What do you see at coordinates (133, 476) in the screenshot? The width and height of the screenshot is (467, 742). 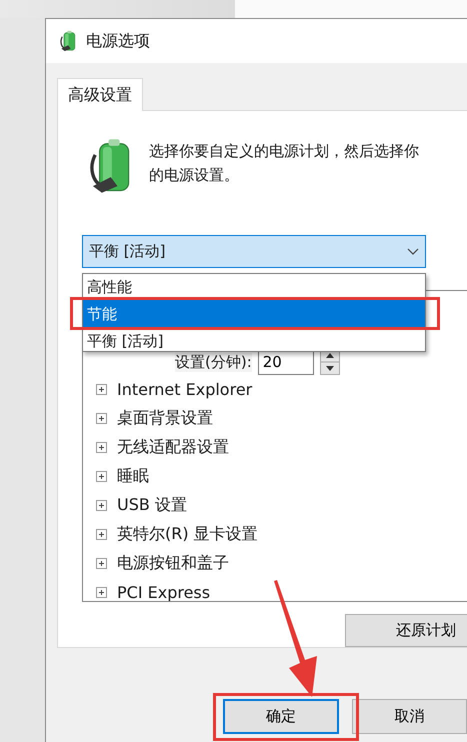 I see `tree-item: 睡眠` at bounding box center [133, 476].